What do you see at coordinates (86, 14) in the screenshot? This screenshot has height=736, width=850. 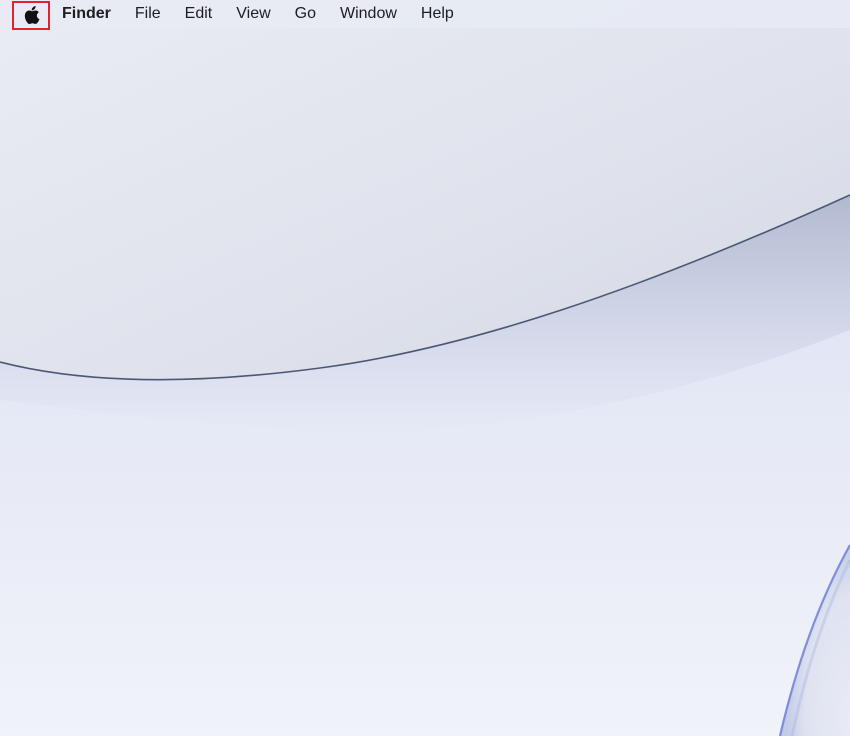 I see `menu-app-name: Finder` at bounding box center [86, 14].